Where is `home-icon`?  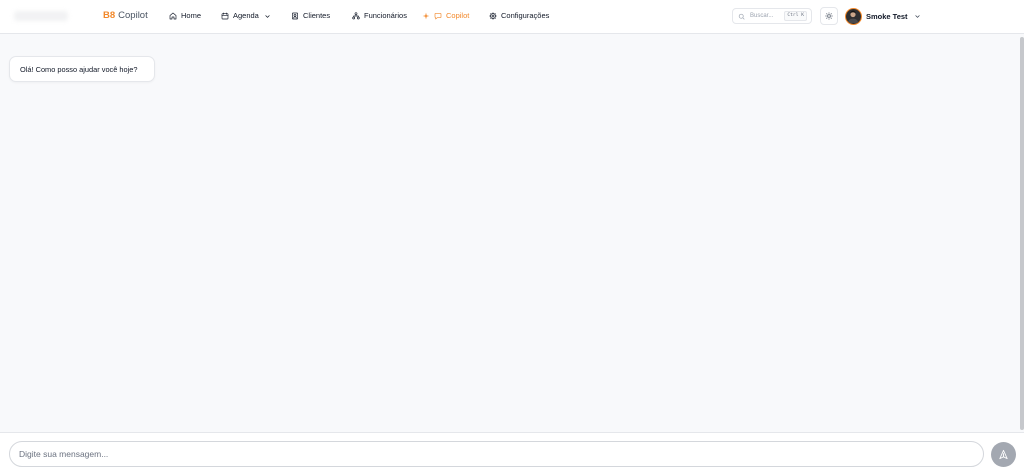
home-icon is located at coordinates (173, 16).